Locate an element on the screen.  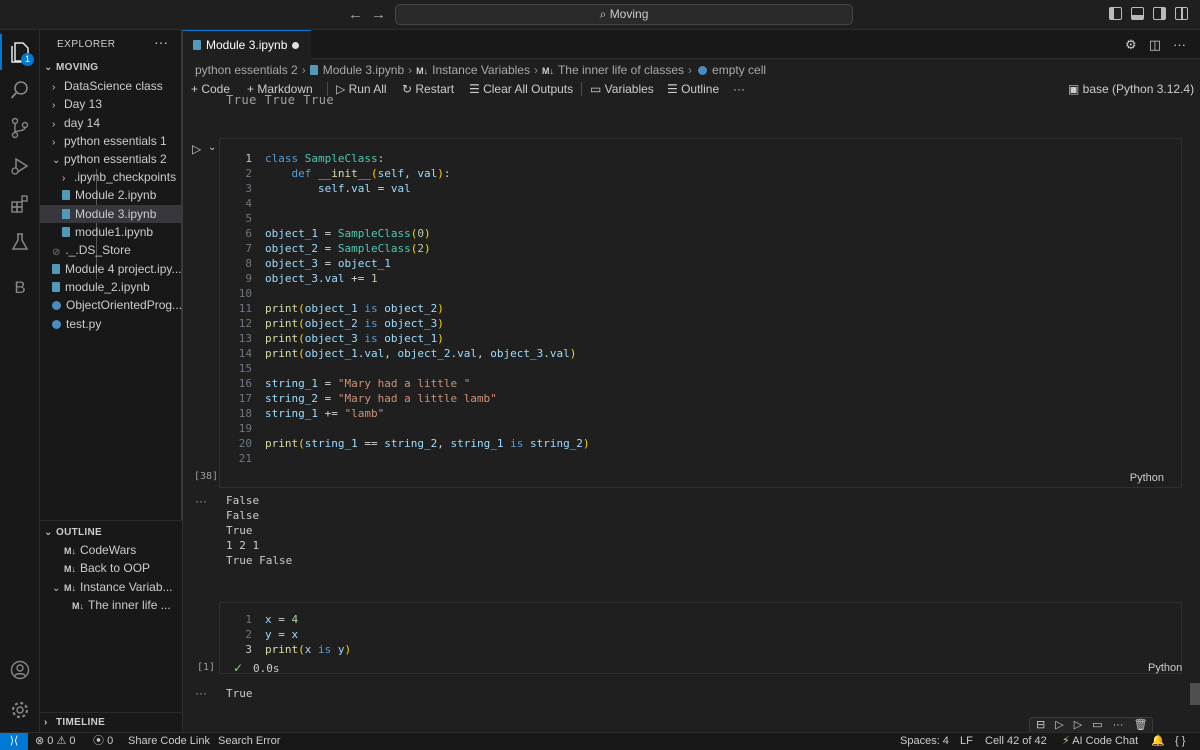
tree-folder-python-essentials-2: ⌄ python essentials 2 is located at coordinates (111, 159).